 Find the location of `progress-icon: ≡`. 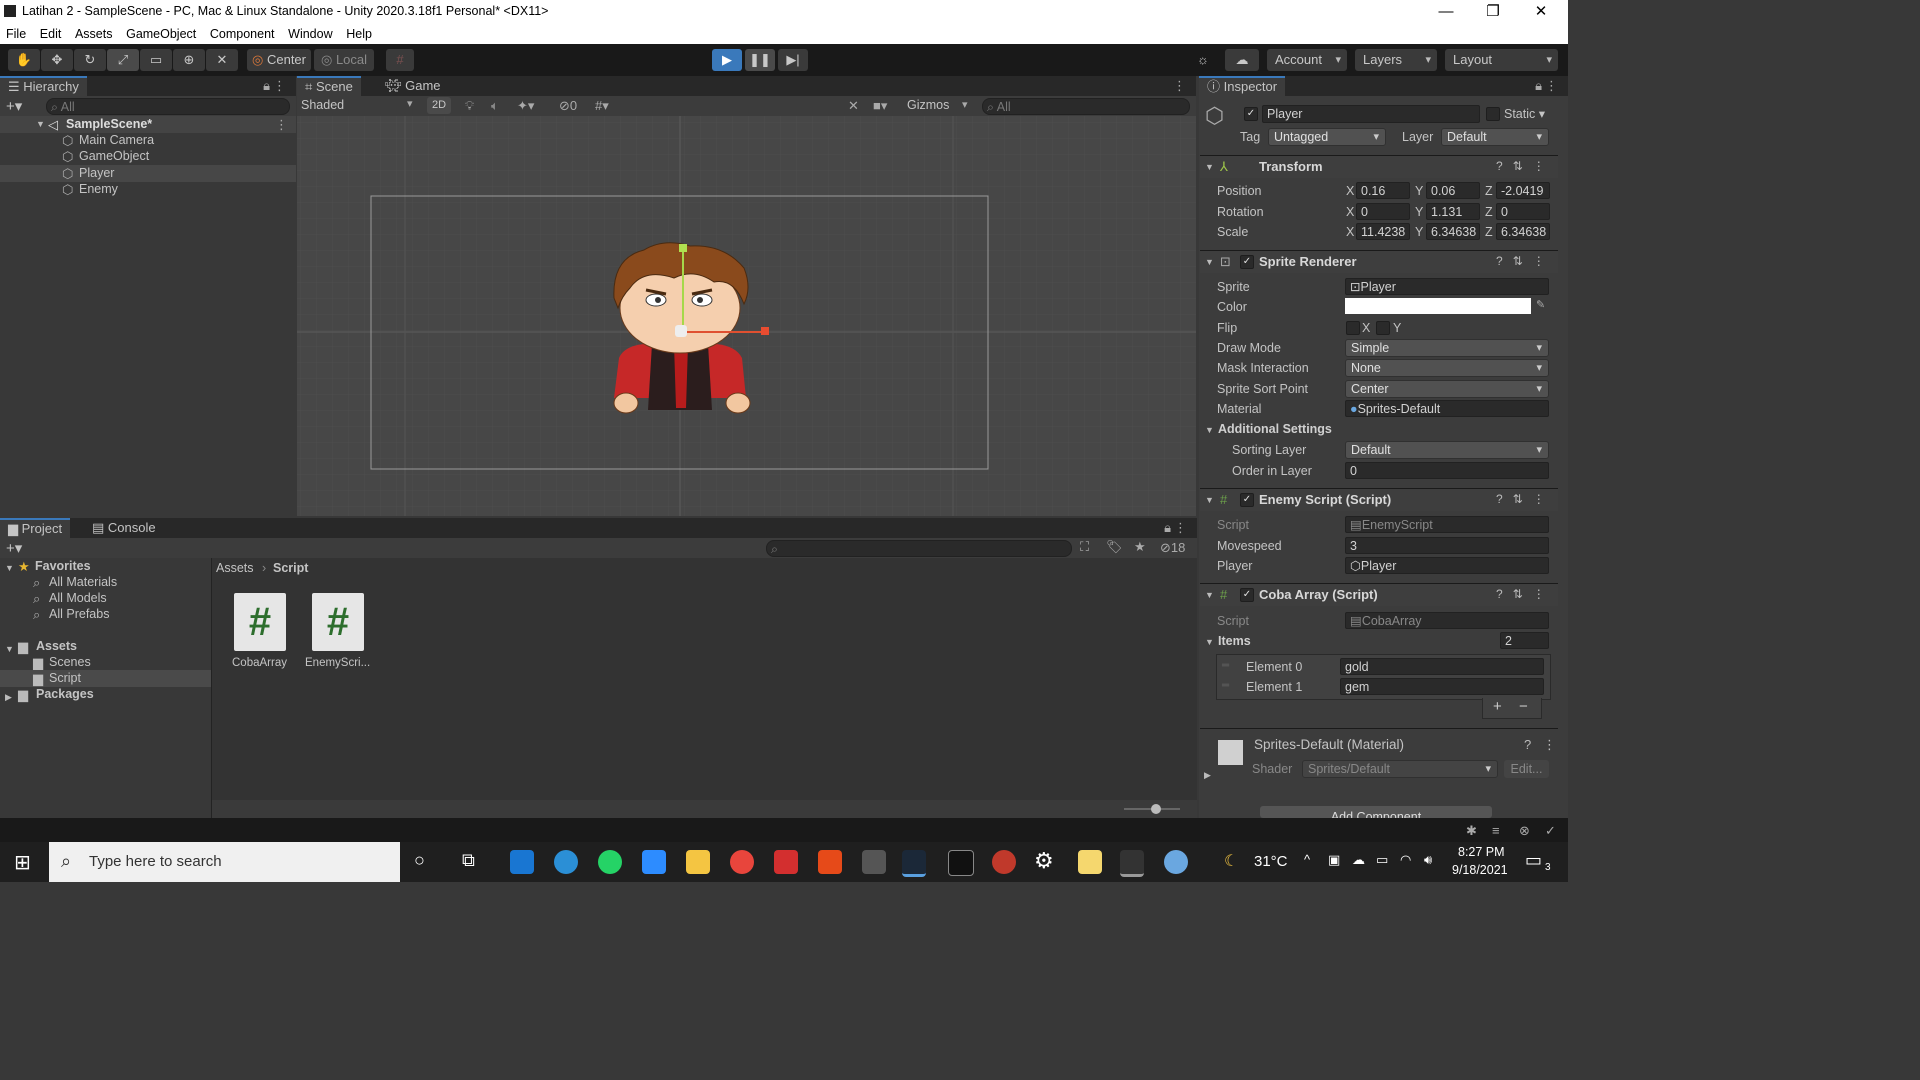

progress-icon: ≡ is located at coordinates (1496, 830).